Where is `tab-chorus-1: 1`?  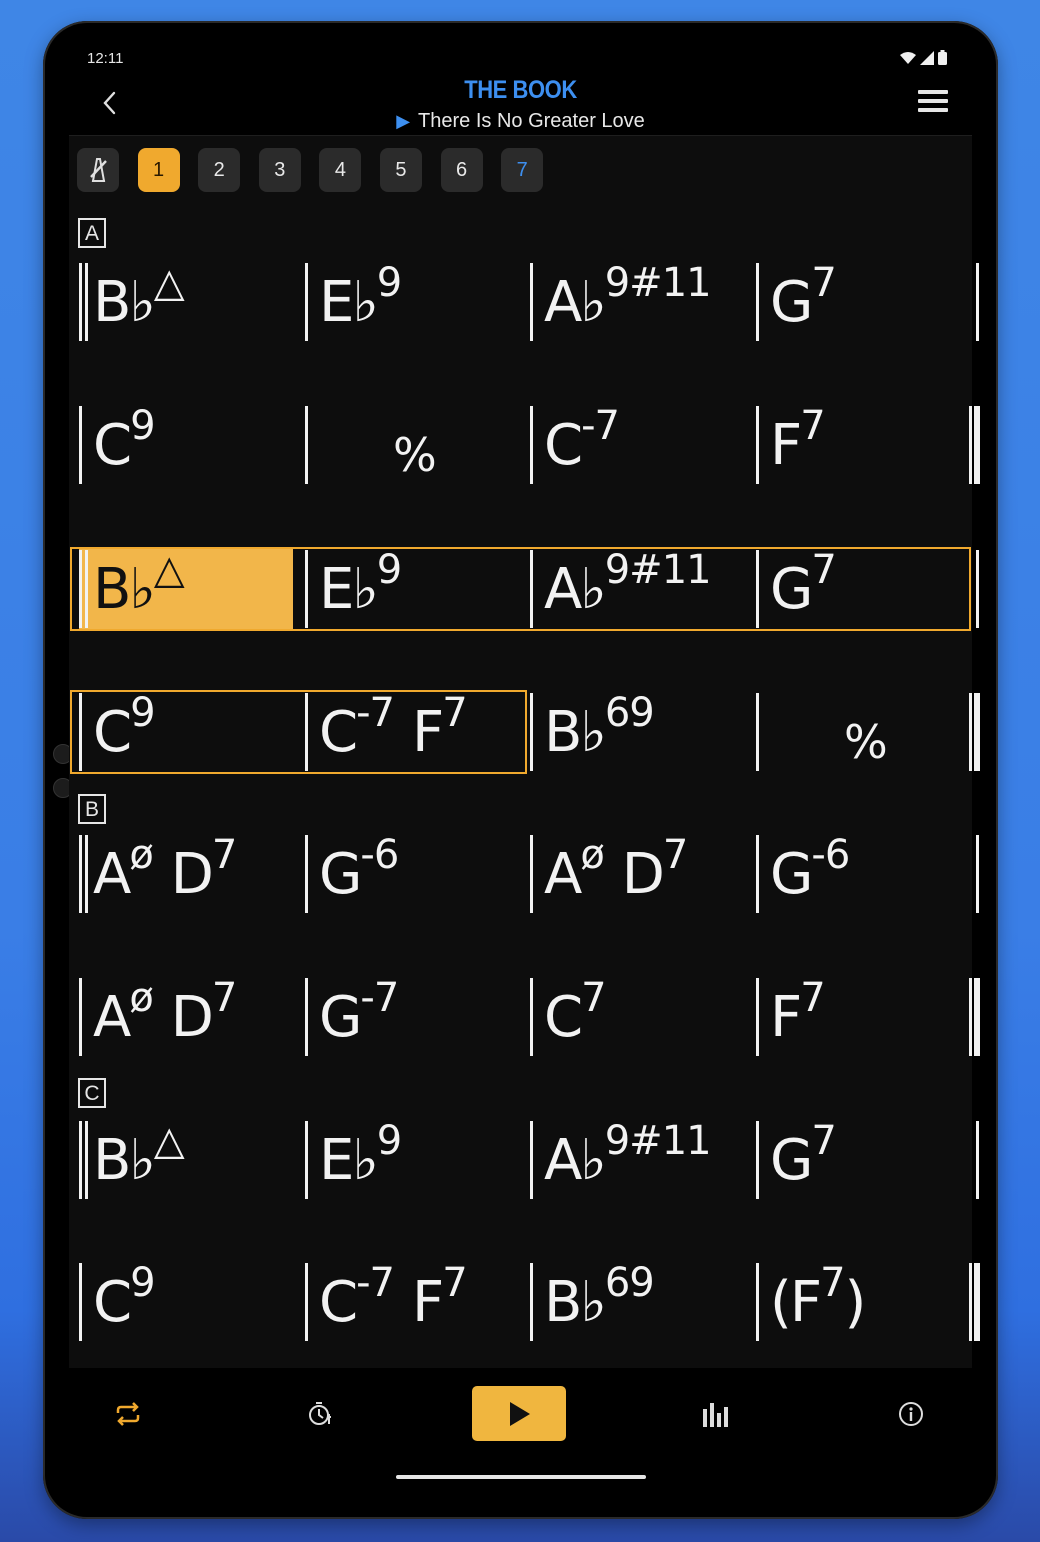 tab-chorus-1: 1 is located at coordinates (158, 170).